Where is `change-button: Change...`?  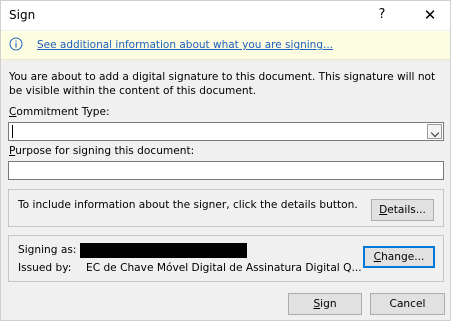
change-button: Change... is located at coordinates (399, 257).